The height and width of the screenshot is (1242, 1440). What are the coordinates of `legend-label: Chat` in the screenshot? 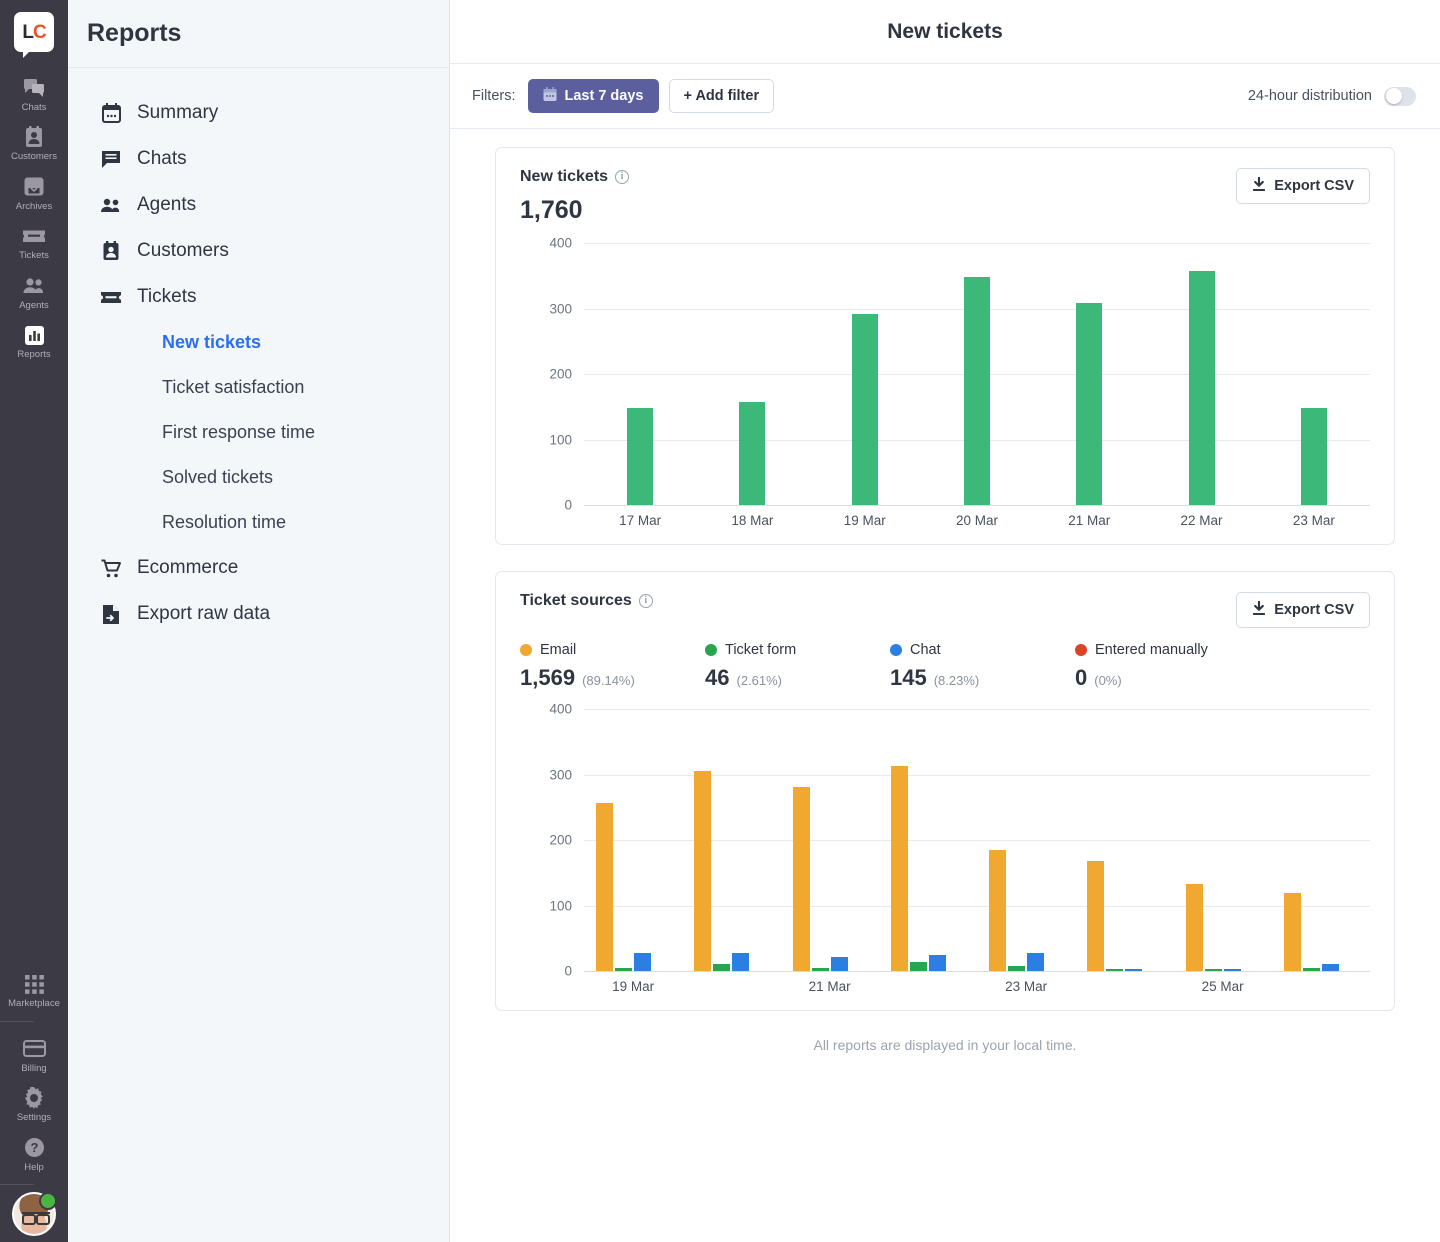 It's located at (925, 650).